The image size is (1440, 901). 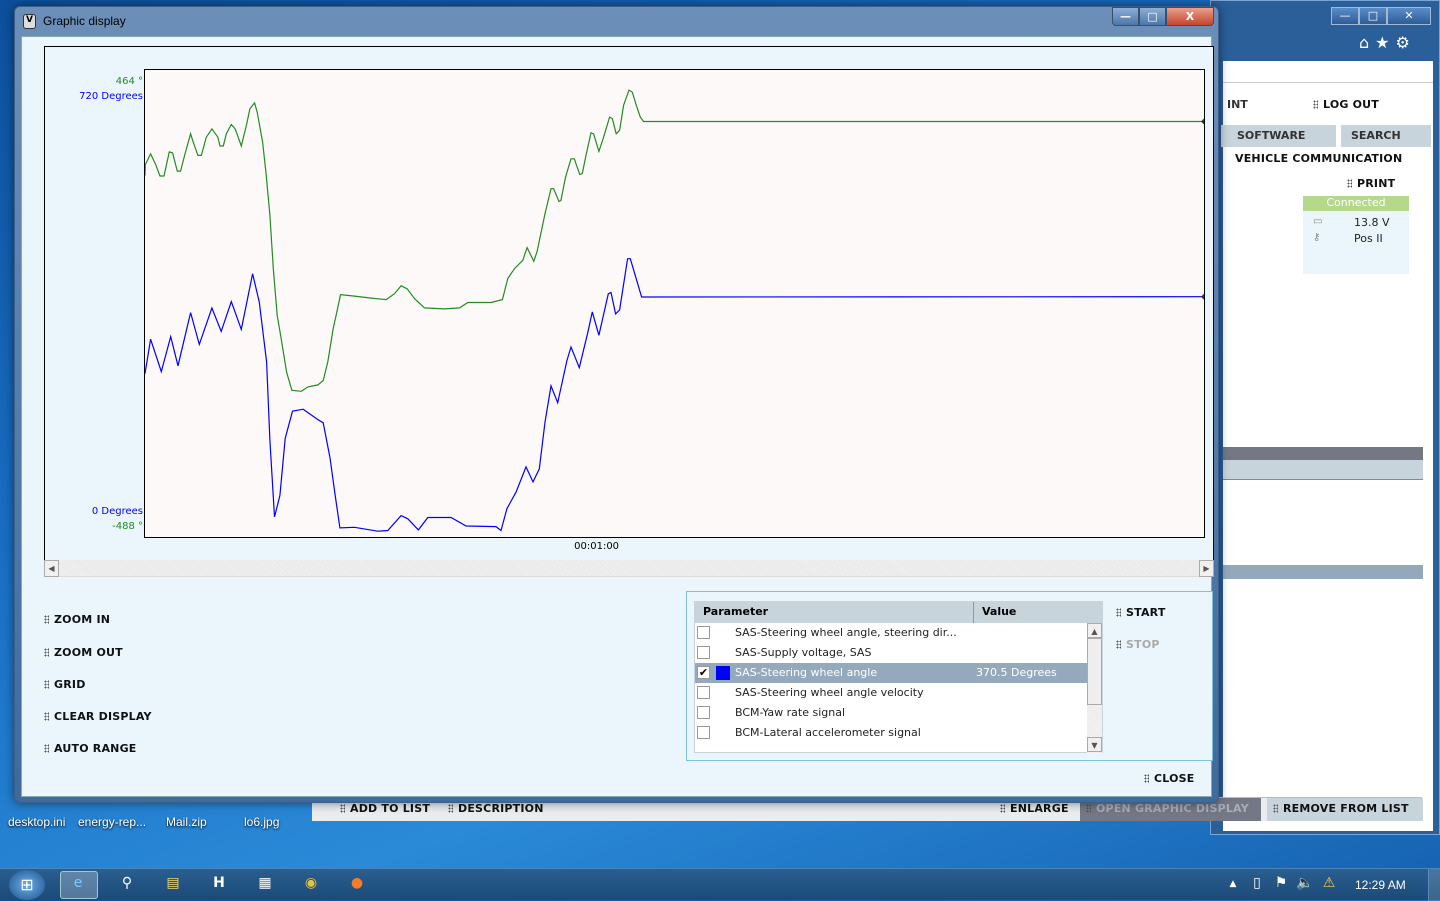 I want to click on h-app-icon: H, so click(x=219, y=883).